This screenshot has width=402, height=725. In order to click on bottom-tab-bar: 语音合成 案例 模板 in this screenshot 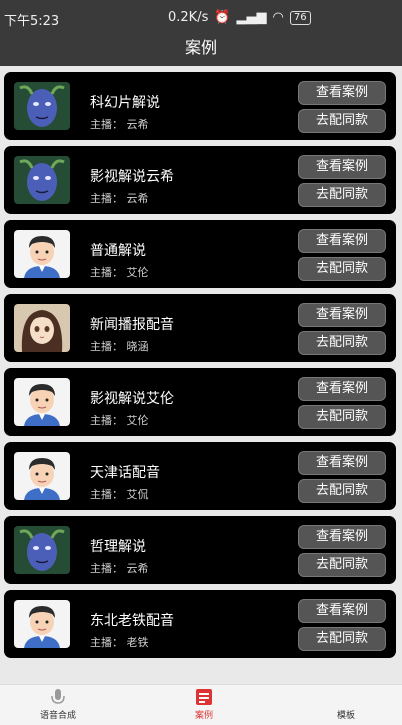, I will do `click(201, 704)`.